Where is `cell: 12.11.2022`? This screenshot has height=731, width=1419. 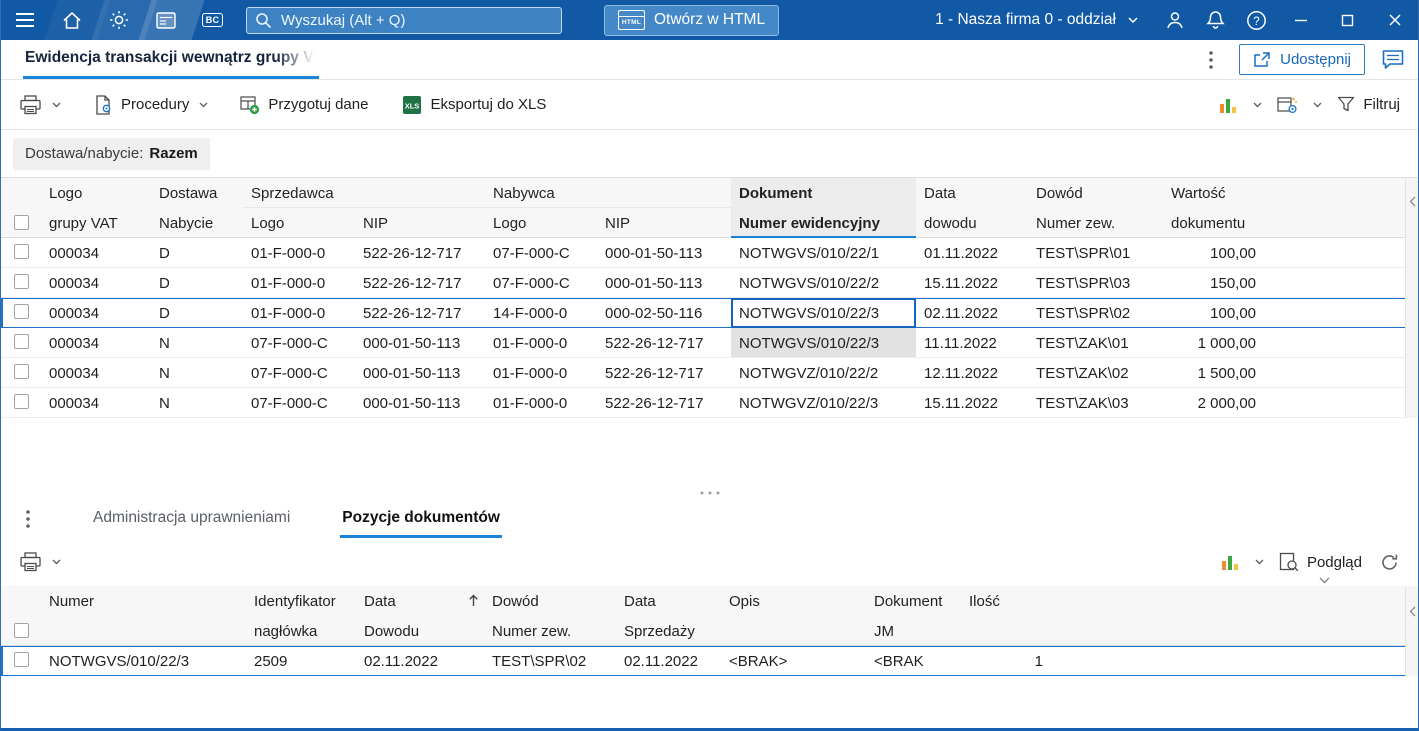
cell: 12.11.2022 is located at coordinates (972, 373).